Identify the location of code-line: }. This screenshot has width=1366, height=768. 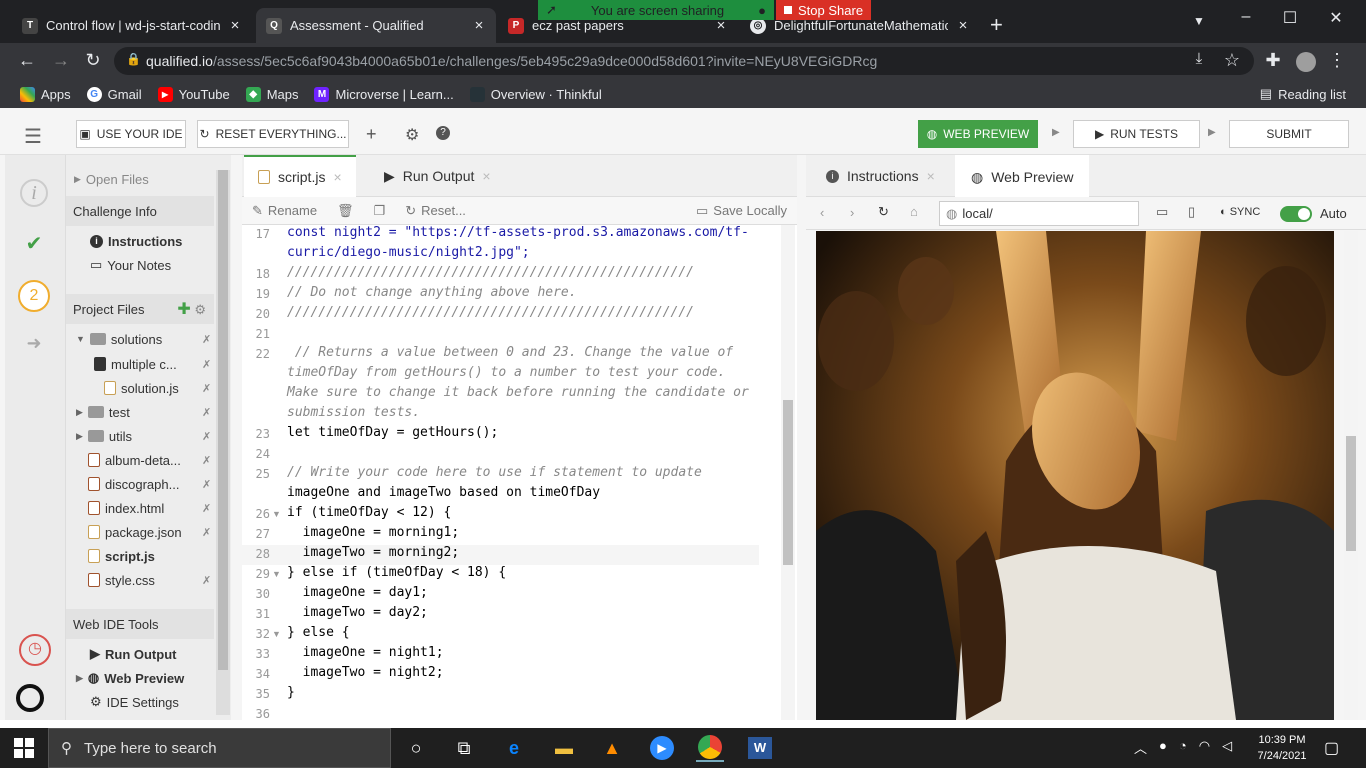
(291, 692).